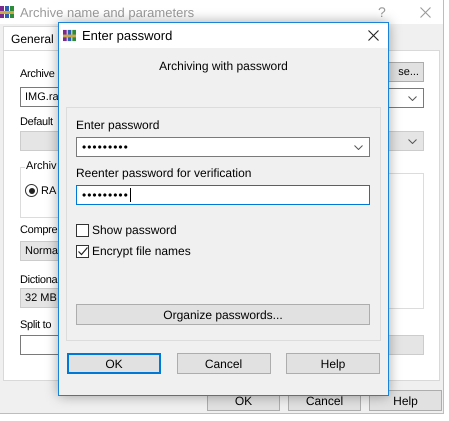  What do you see at coordinates (42, 190) in the screenshot?
I see `radio-option: RA` at bounding box center [42, 190].